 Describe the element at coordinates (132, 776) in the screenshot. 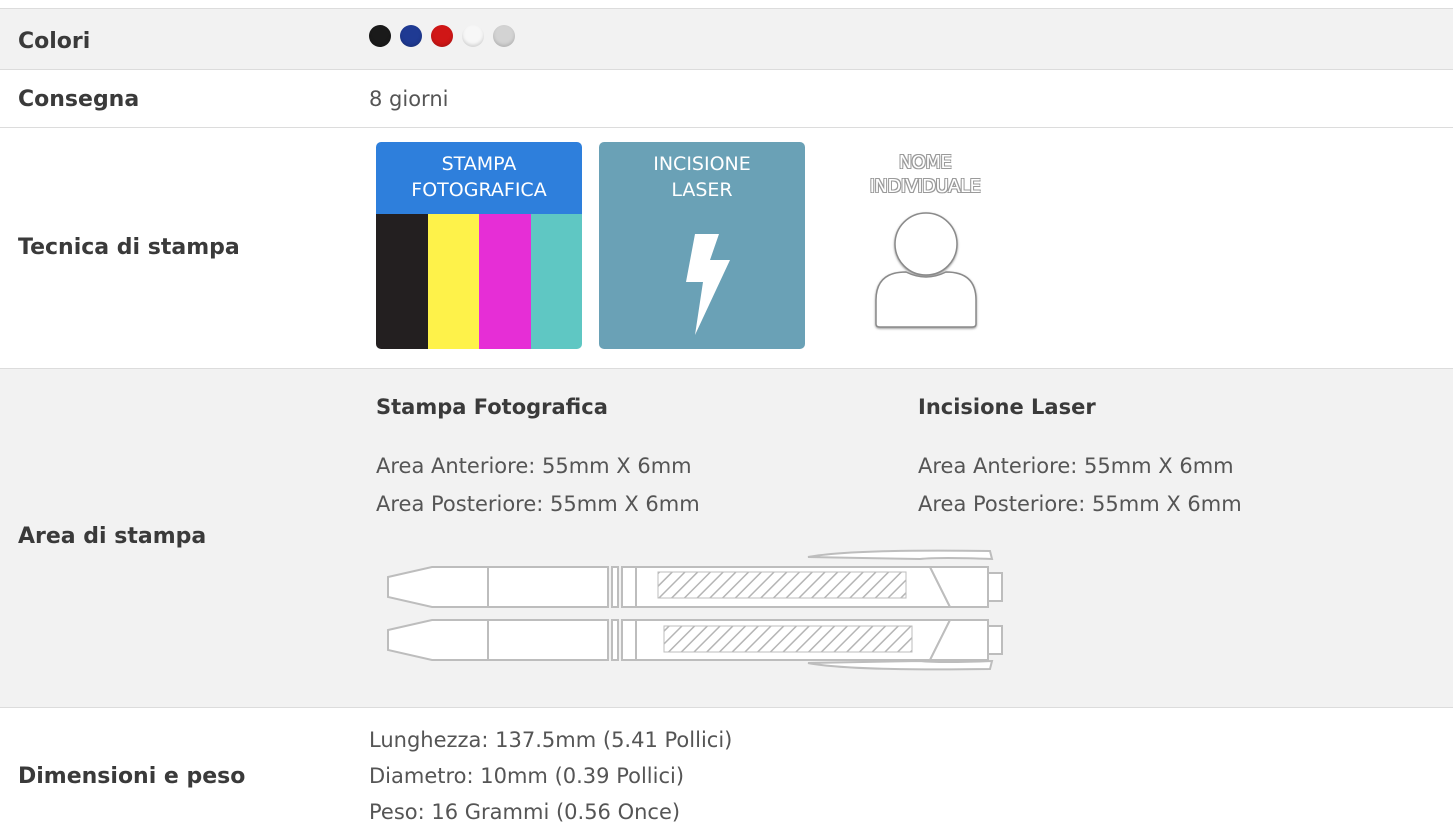

I see `dimensions-label: Dimensioni e peso` at that location.